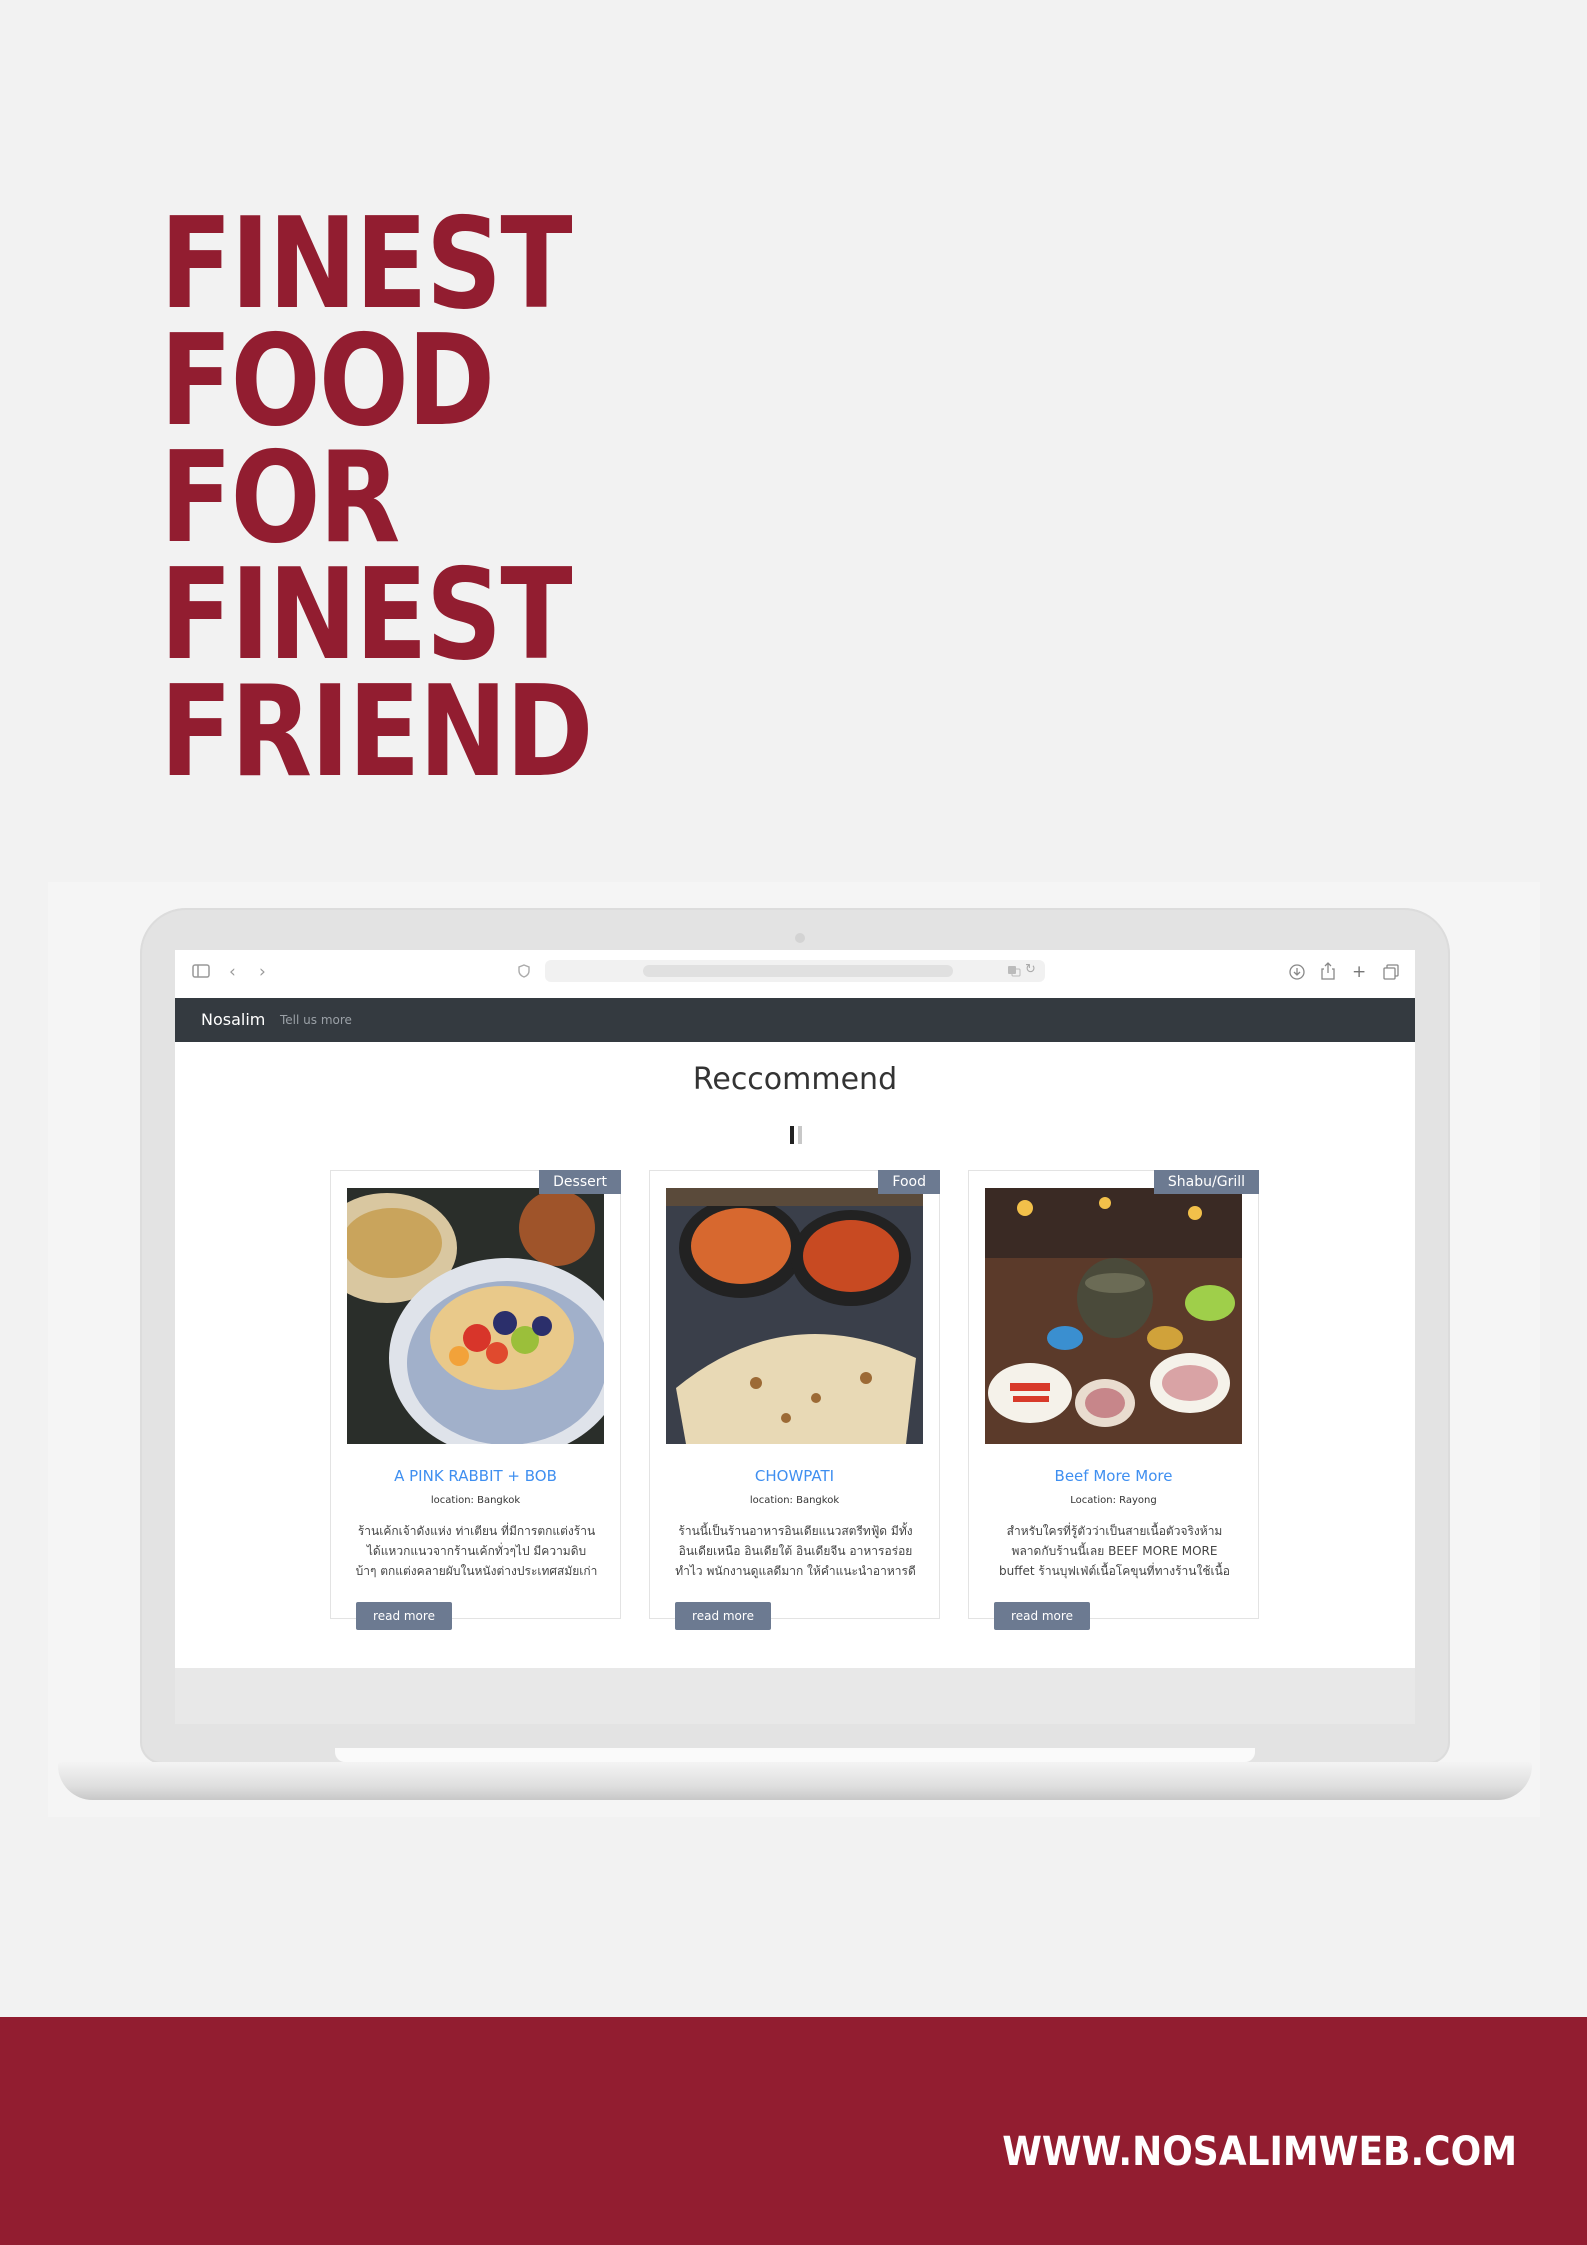 The image size is (1587, 2245). Describe the element at coordinates (800, 938) in the screenshot. I see `camera-icon` at that location.